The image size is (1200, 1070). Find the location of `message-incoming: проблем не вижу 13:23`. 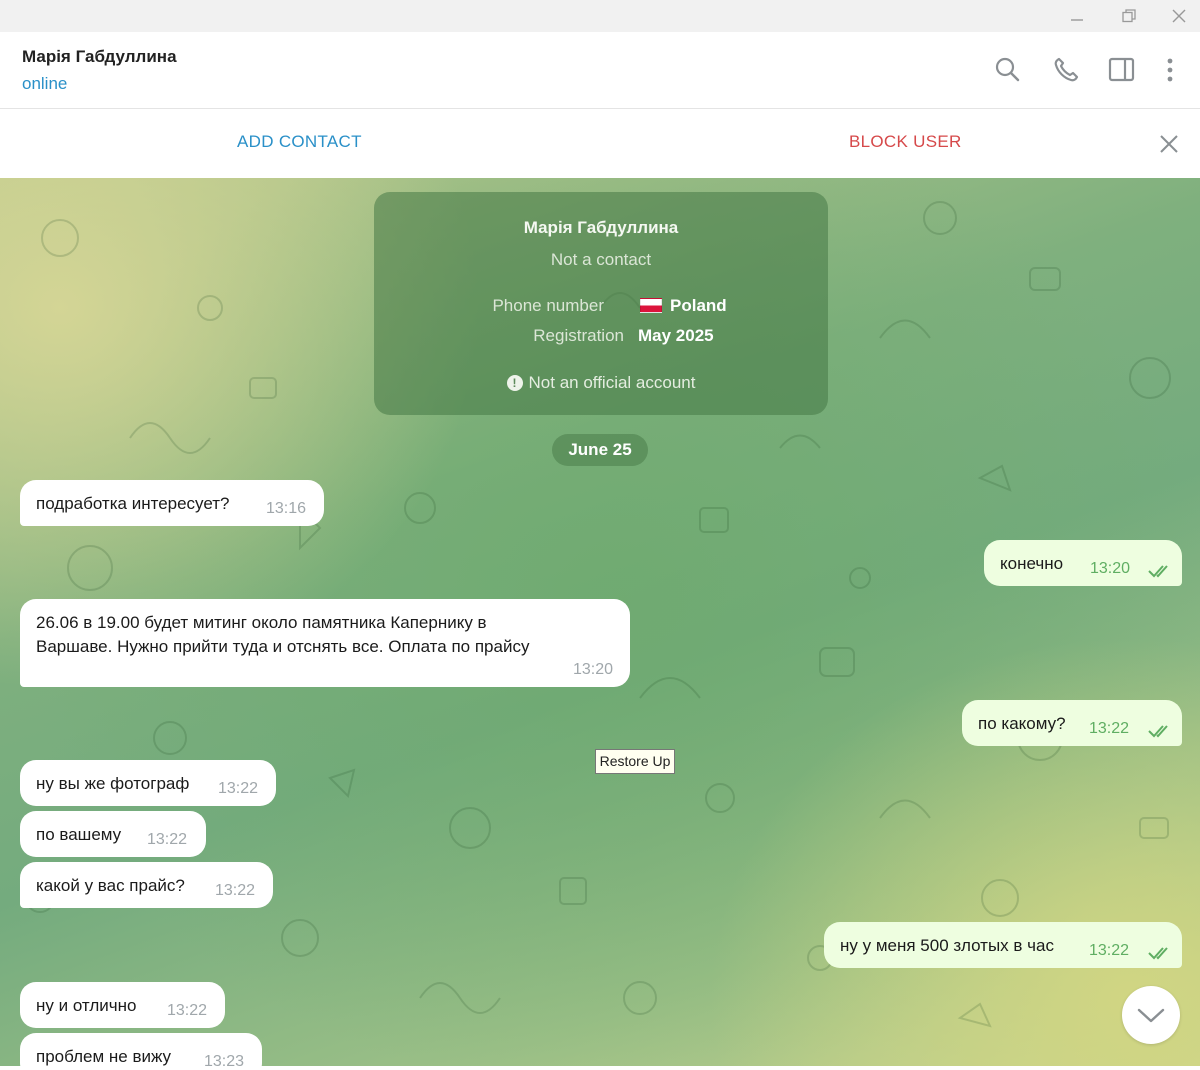

message-incoming: проблем не вижу 13:23 is located at coordinates (141, 1049).